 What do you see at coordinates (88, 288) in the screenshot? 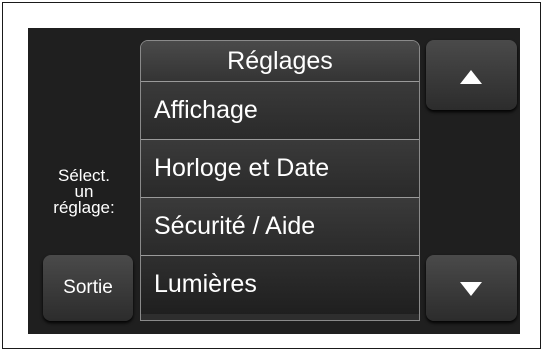
I see `exit-button: Sortie` at bounding box center [88, 288].